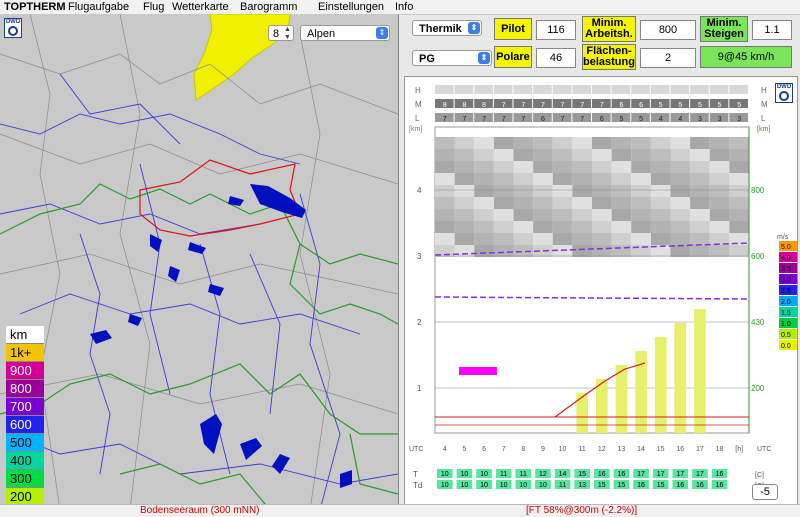 This screenshot has height=517, width=800. I want to click on menu-wetterkarte: Wetterkarte, so click(200, 7).